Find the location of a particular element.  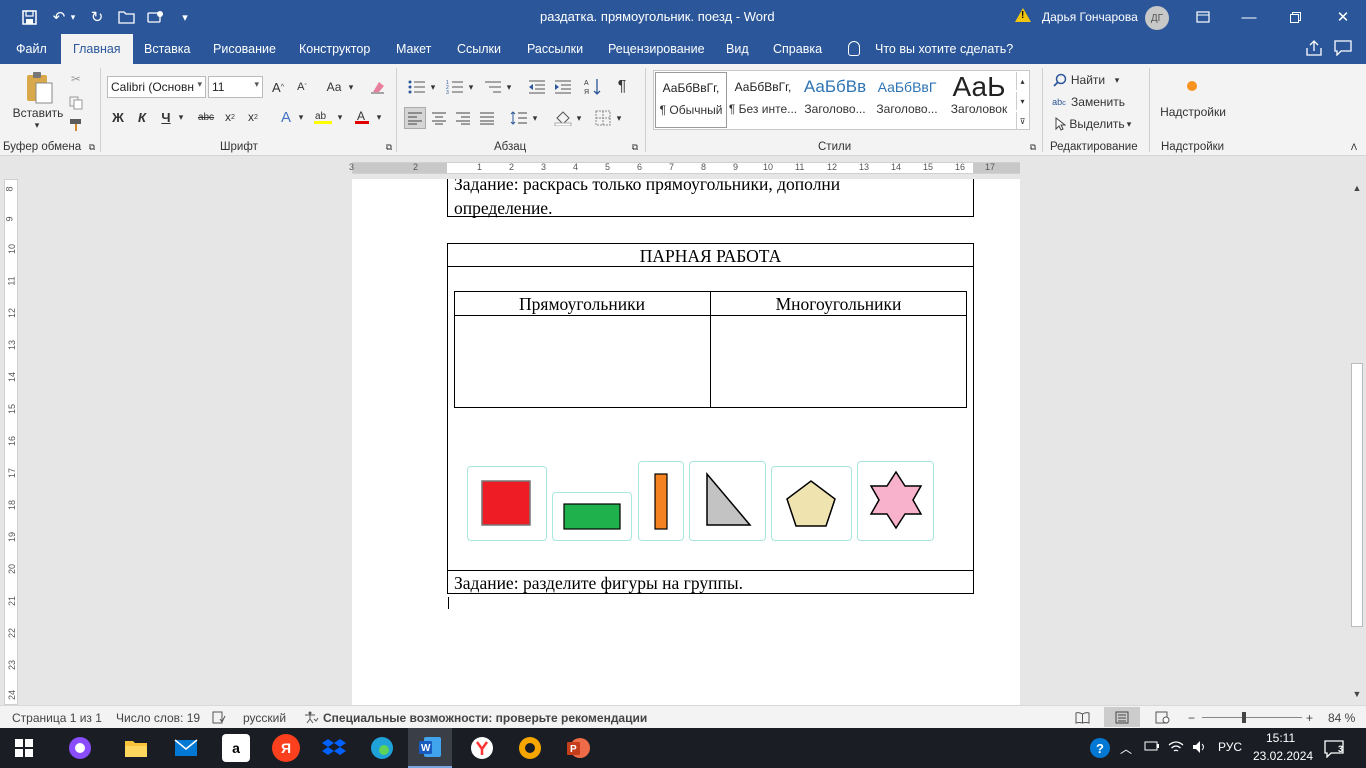

paste-button: Вставить is located at coordinates (38, 113).